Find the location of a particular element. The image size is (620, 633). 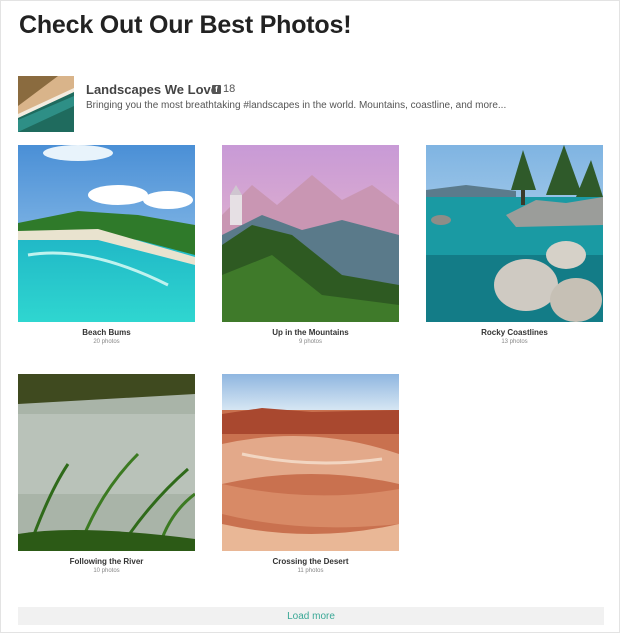

facebook-count: f 18 is located at coordinates (223, 89).